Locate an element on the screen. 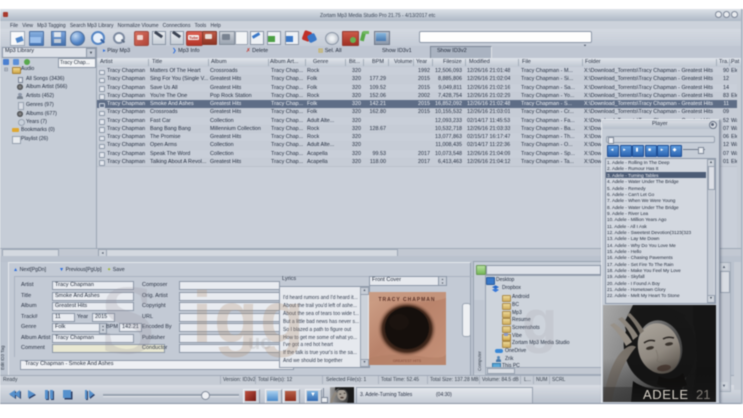  svg-text: 21 is located at coordinates (703, 394).